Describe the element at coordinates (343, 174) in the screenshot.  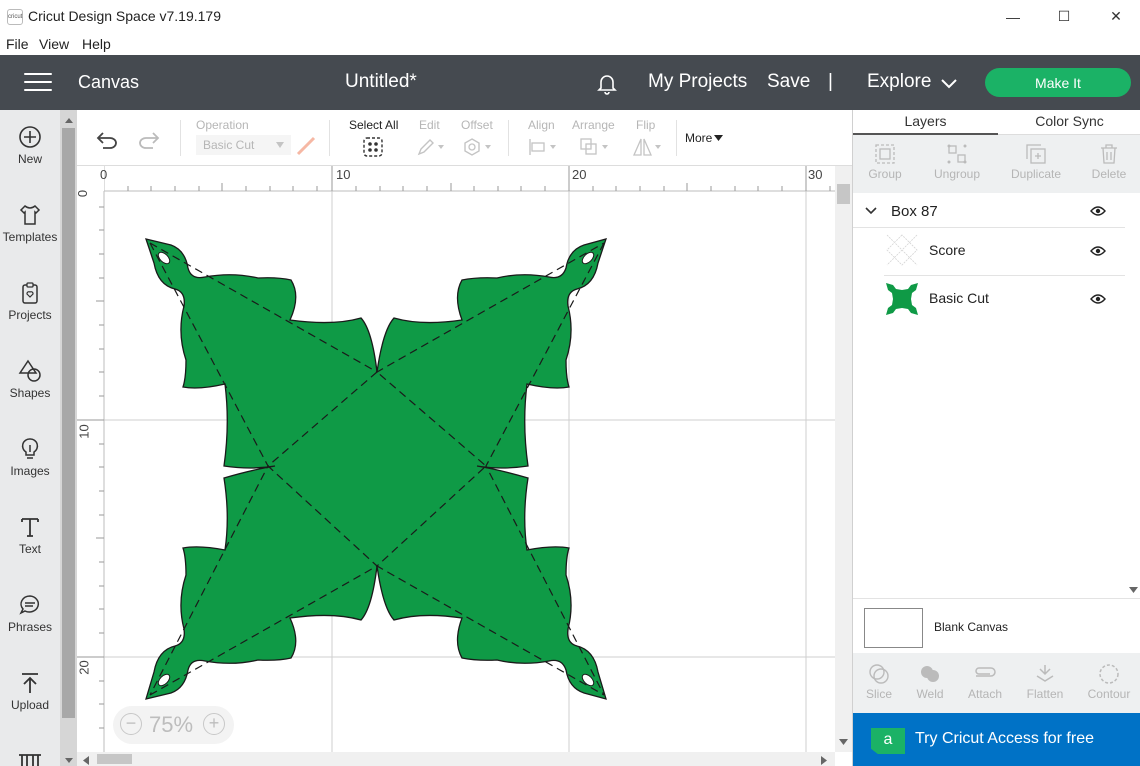
I see `ruler-label-top: 10` at that location.